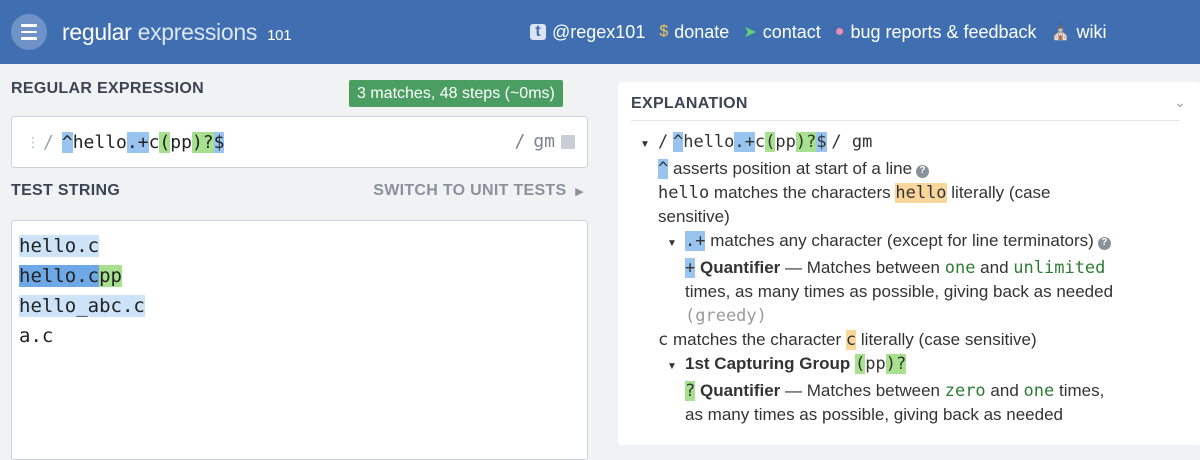  What do you see at coordinates (1091, 31) in the screenshot?
I see `nav-wiki-label: wiki` at bounding box center [1091, 31].